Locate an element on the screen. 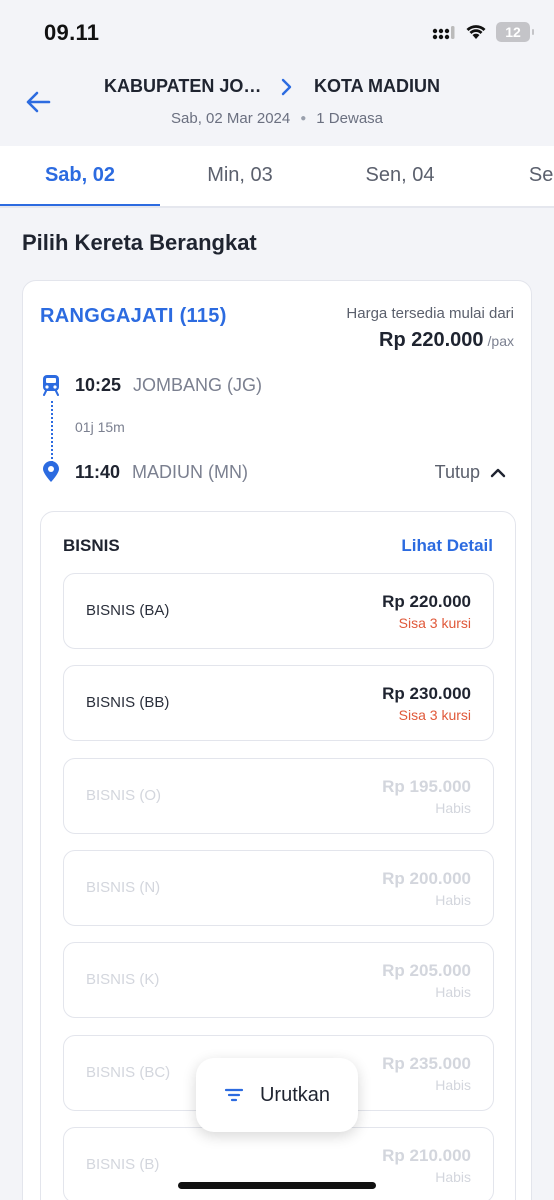 This screenshot has height=1200, width=554. seat-class-name: BISNIS (BA) is located at coordinates (128, 610).